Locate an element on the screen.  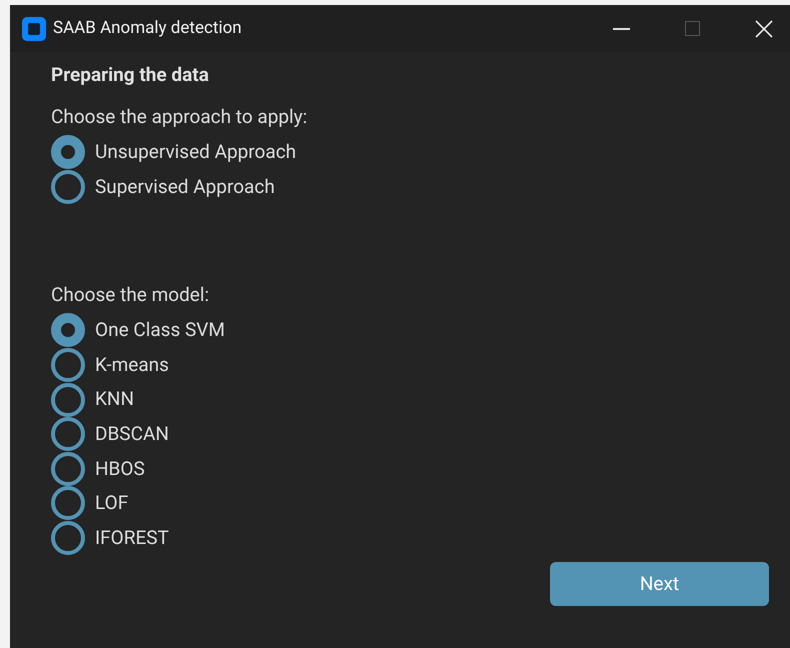
approach-prompt: Choose the approach to apply: is located at coordinates (179, 116).